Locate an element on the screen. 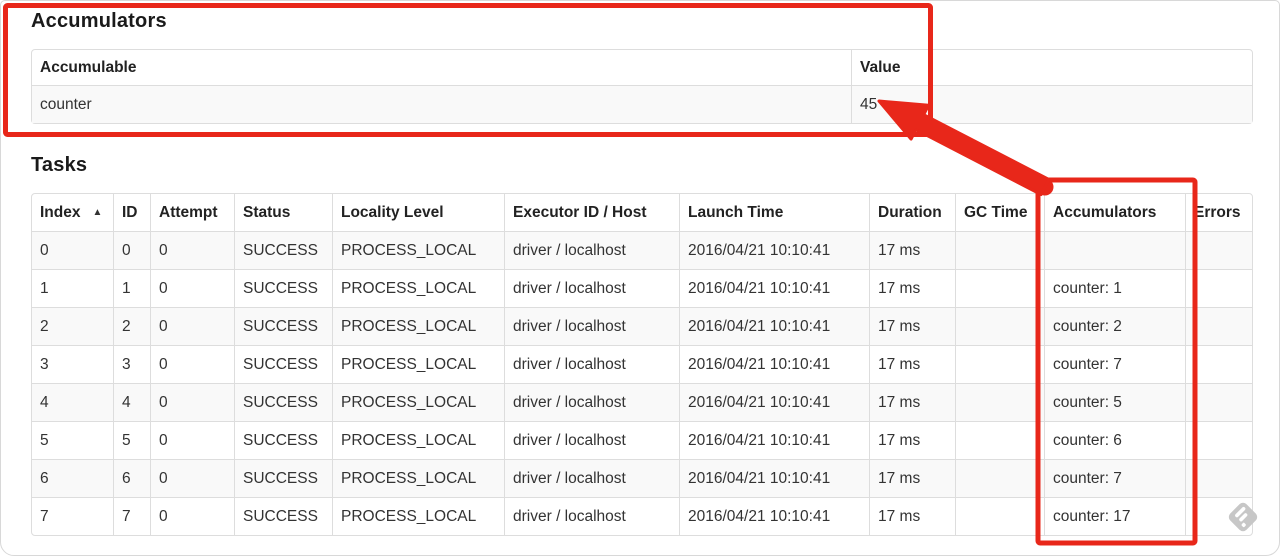 The height and width of the screenshot is (556, 1280). accumulable-row: counter 45 is located at coordinates (642, 104).